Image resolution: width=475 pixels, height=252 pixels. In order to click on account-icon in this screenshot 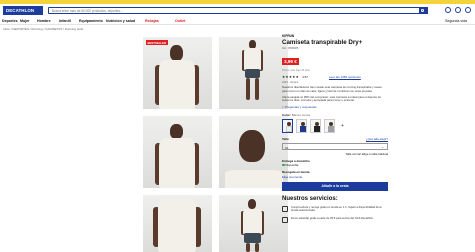, I will do `click(458, 10)`.